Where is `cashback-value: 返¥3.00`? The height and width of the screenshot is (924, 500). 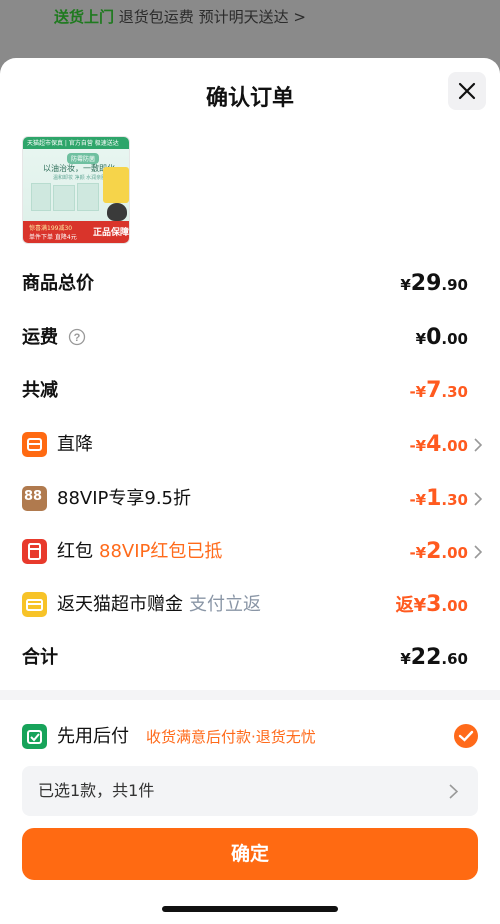 cashback-value: 返¥3.00 is located at coordinates (431, 604).